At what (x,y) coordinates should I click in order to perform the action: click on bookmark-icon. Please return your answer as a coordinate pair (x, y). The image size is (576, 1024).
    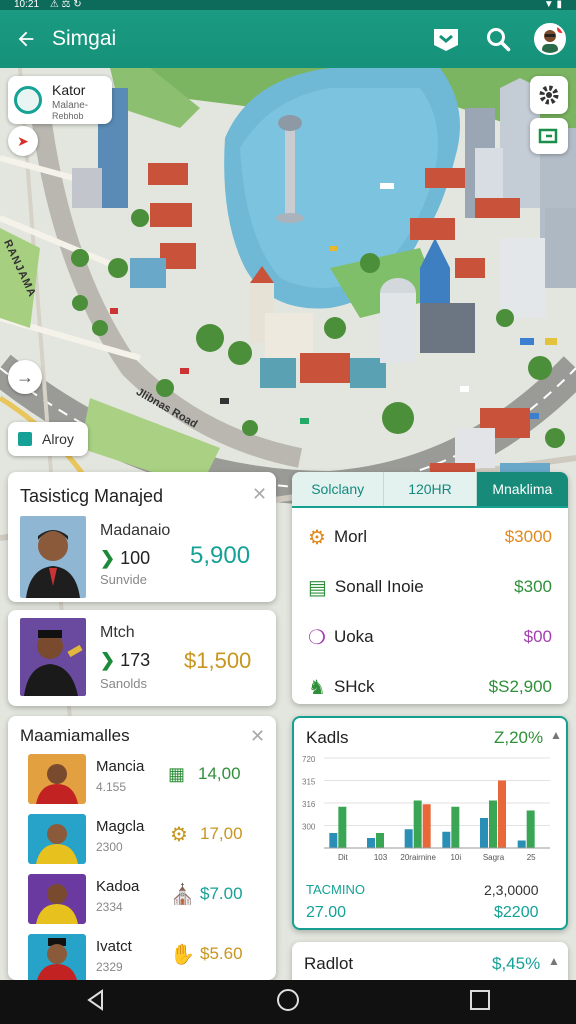
    Looking at the image, I should click on (25, 439).